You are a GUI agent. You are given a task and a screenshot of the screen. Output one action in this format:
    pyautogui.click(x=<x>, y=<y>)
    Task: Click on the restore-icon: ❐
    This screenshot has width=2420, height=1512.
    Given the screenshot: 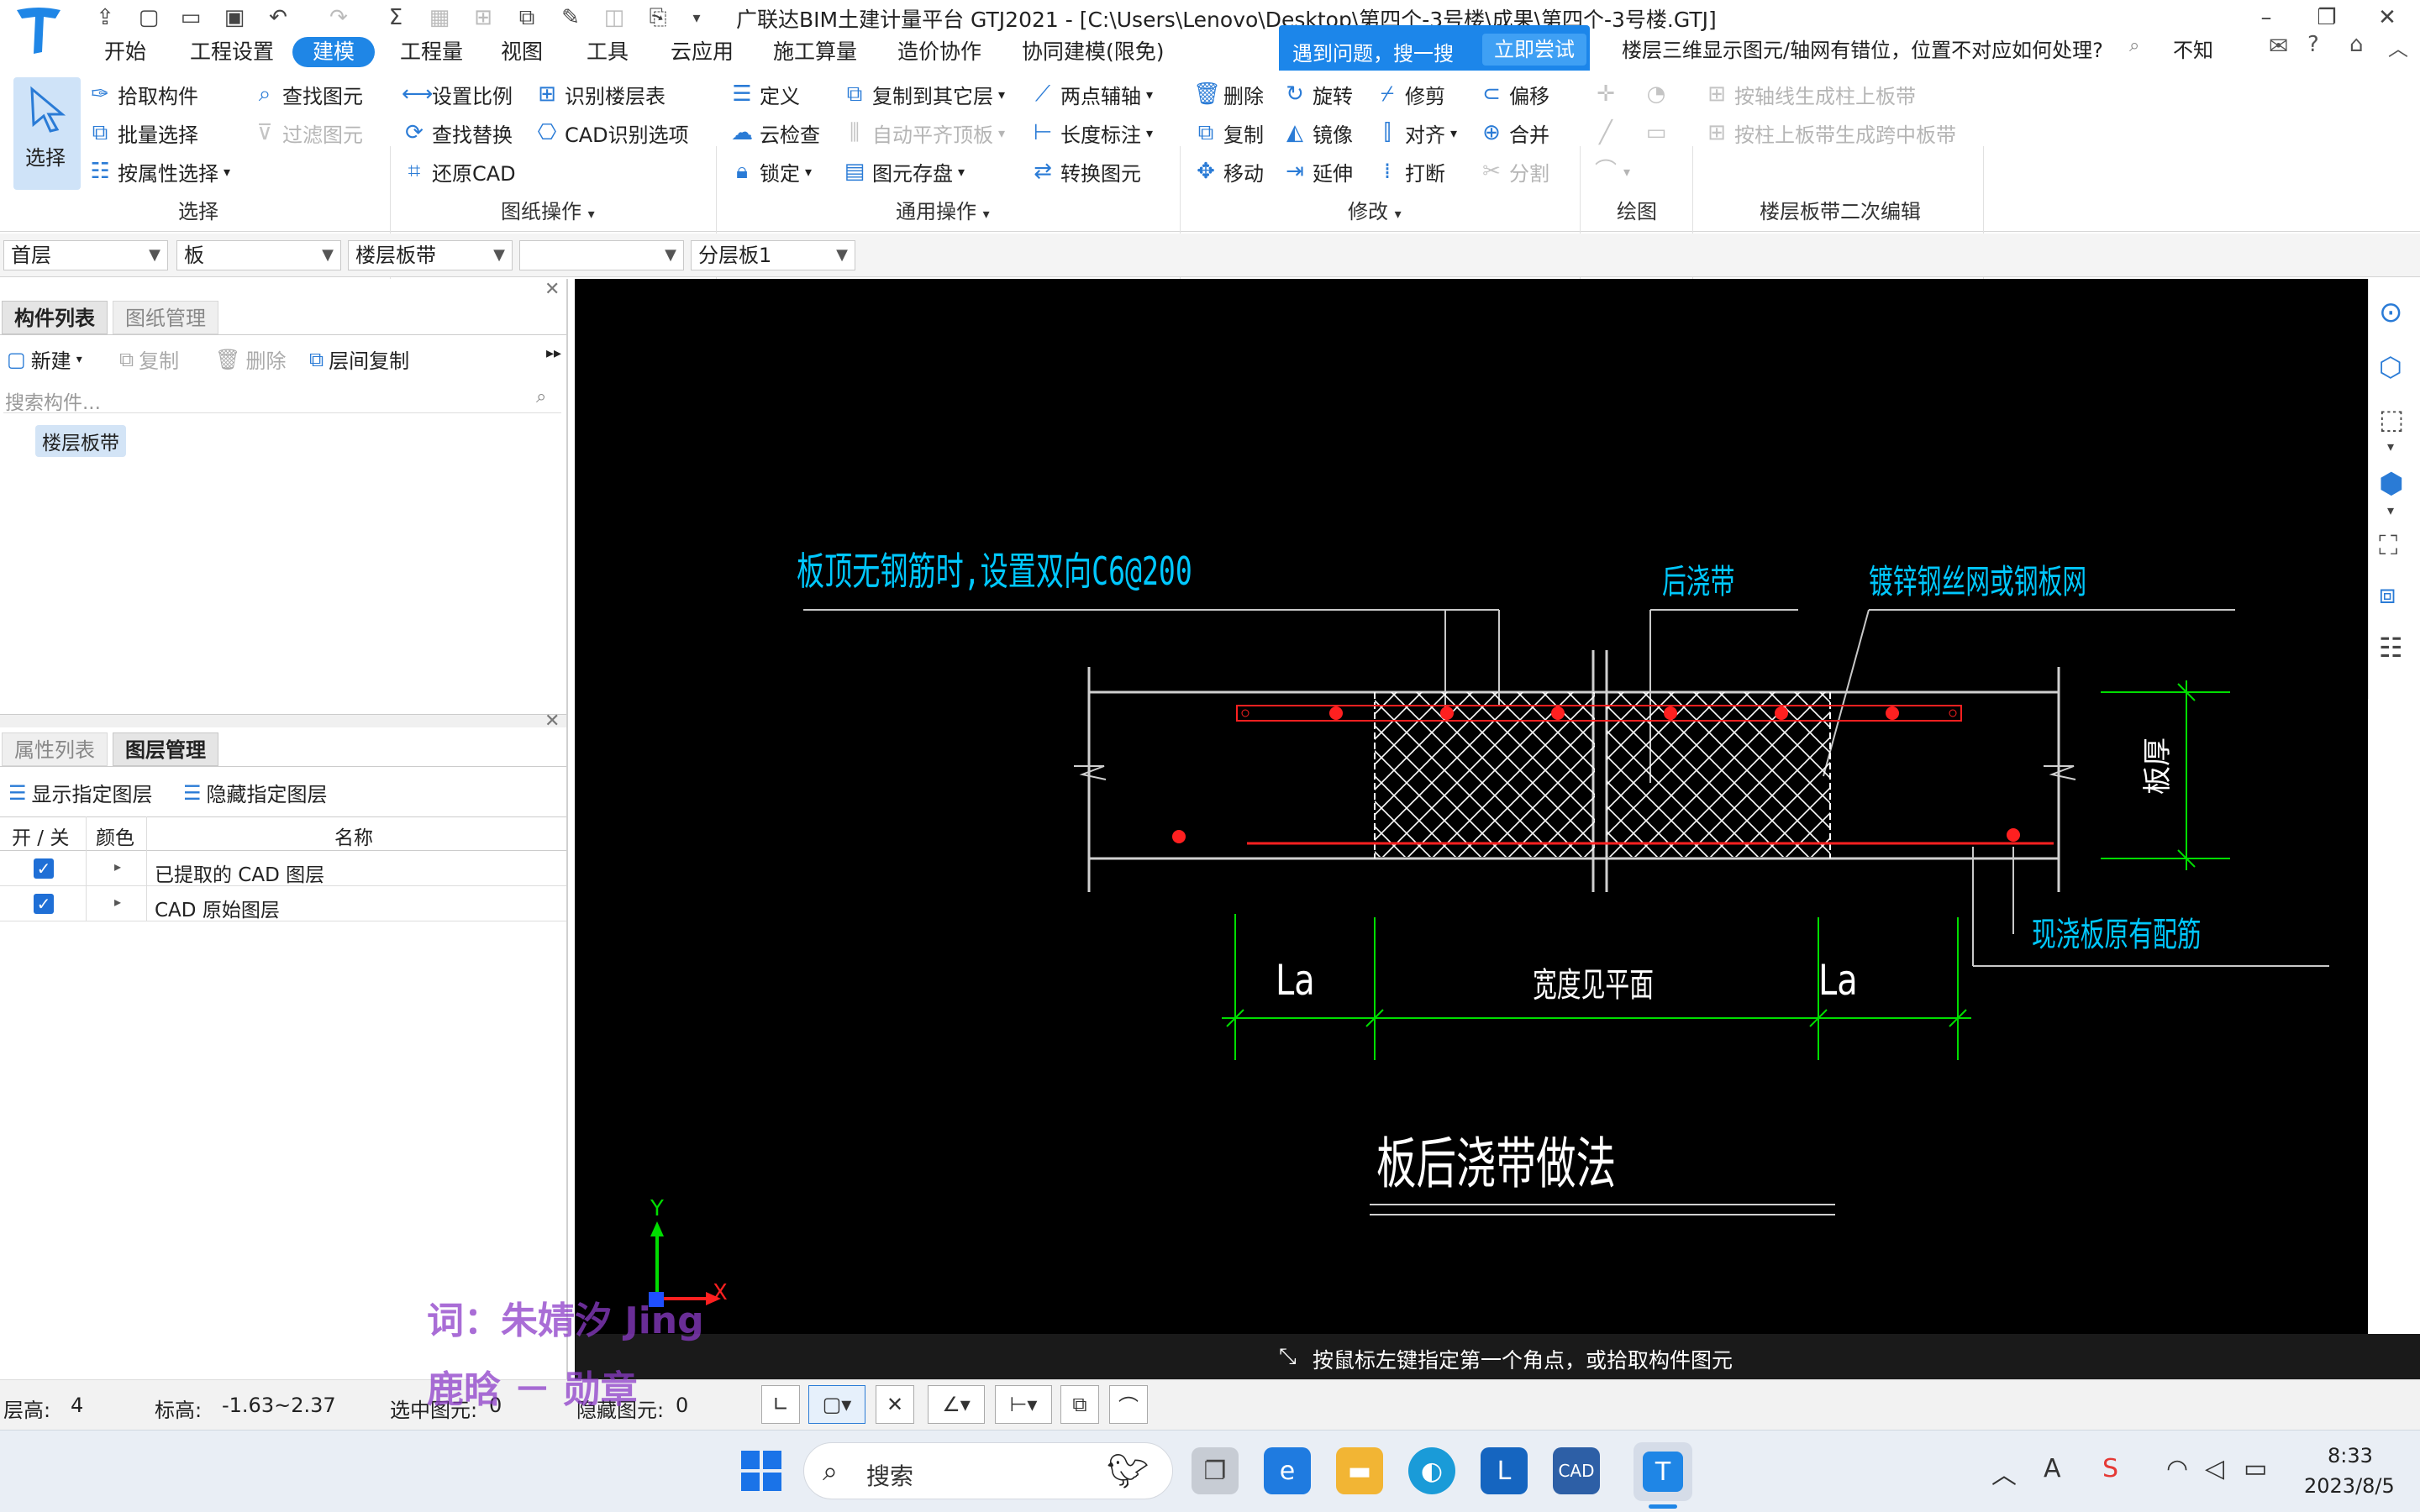 What is the action you would take?
    pyautogui.click(x=2327, y=17)
    